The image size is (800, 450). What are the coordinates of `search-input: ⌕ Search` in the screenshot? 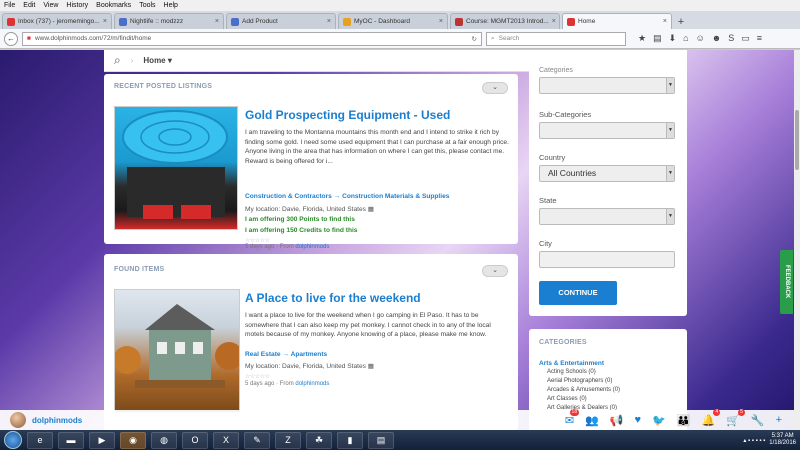 It's located at (556, 38).